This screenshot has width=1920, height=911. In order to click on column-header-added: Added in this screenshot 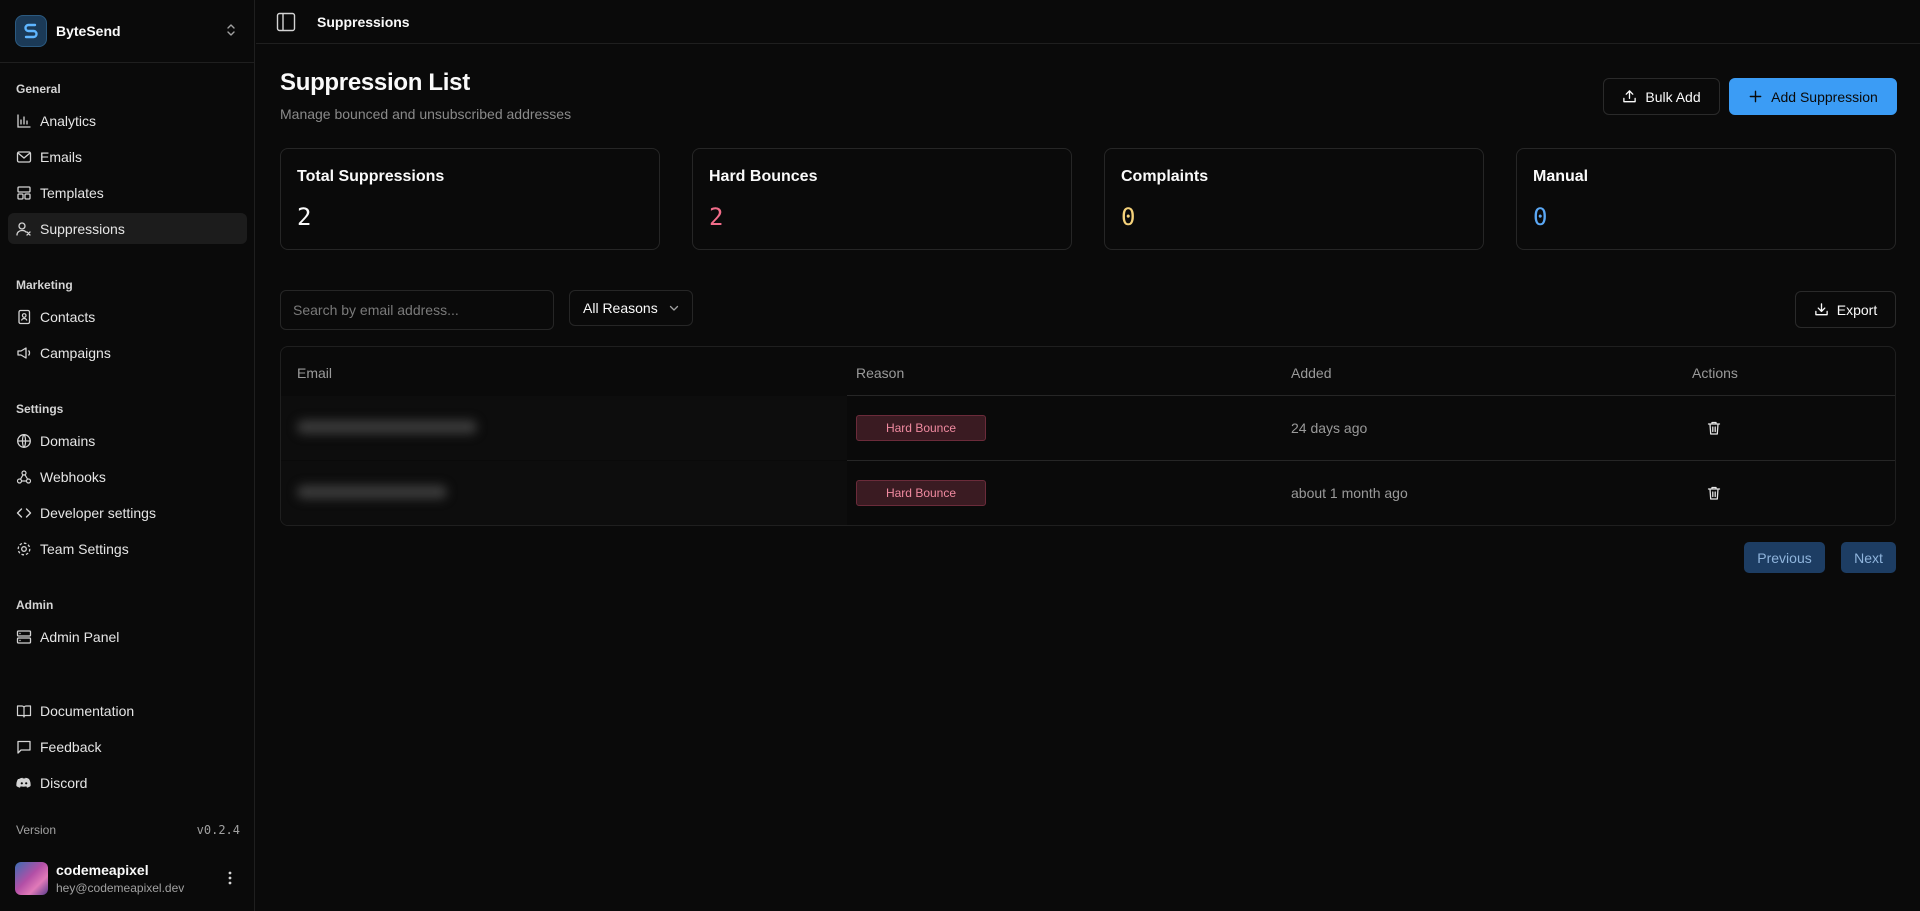, I will do `click(1311, 373)`.